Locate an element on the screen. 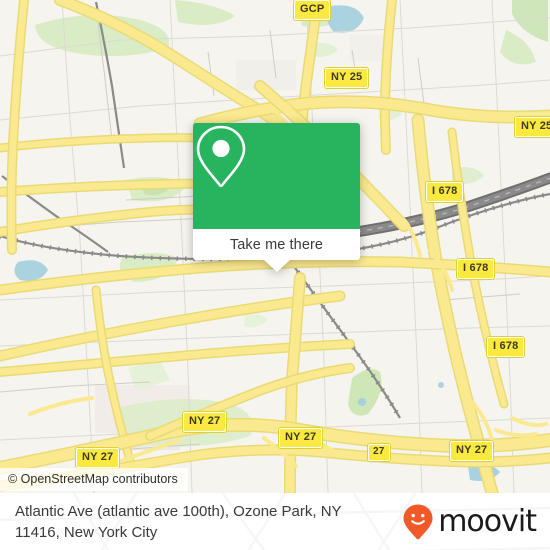 The image size is (550, 550). location-callout: Take me there is located at coordinates (276, 197).